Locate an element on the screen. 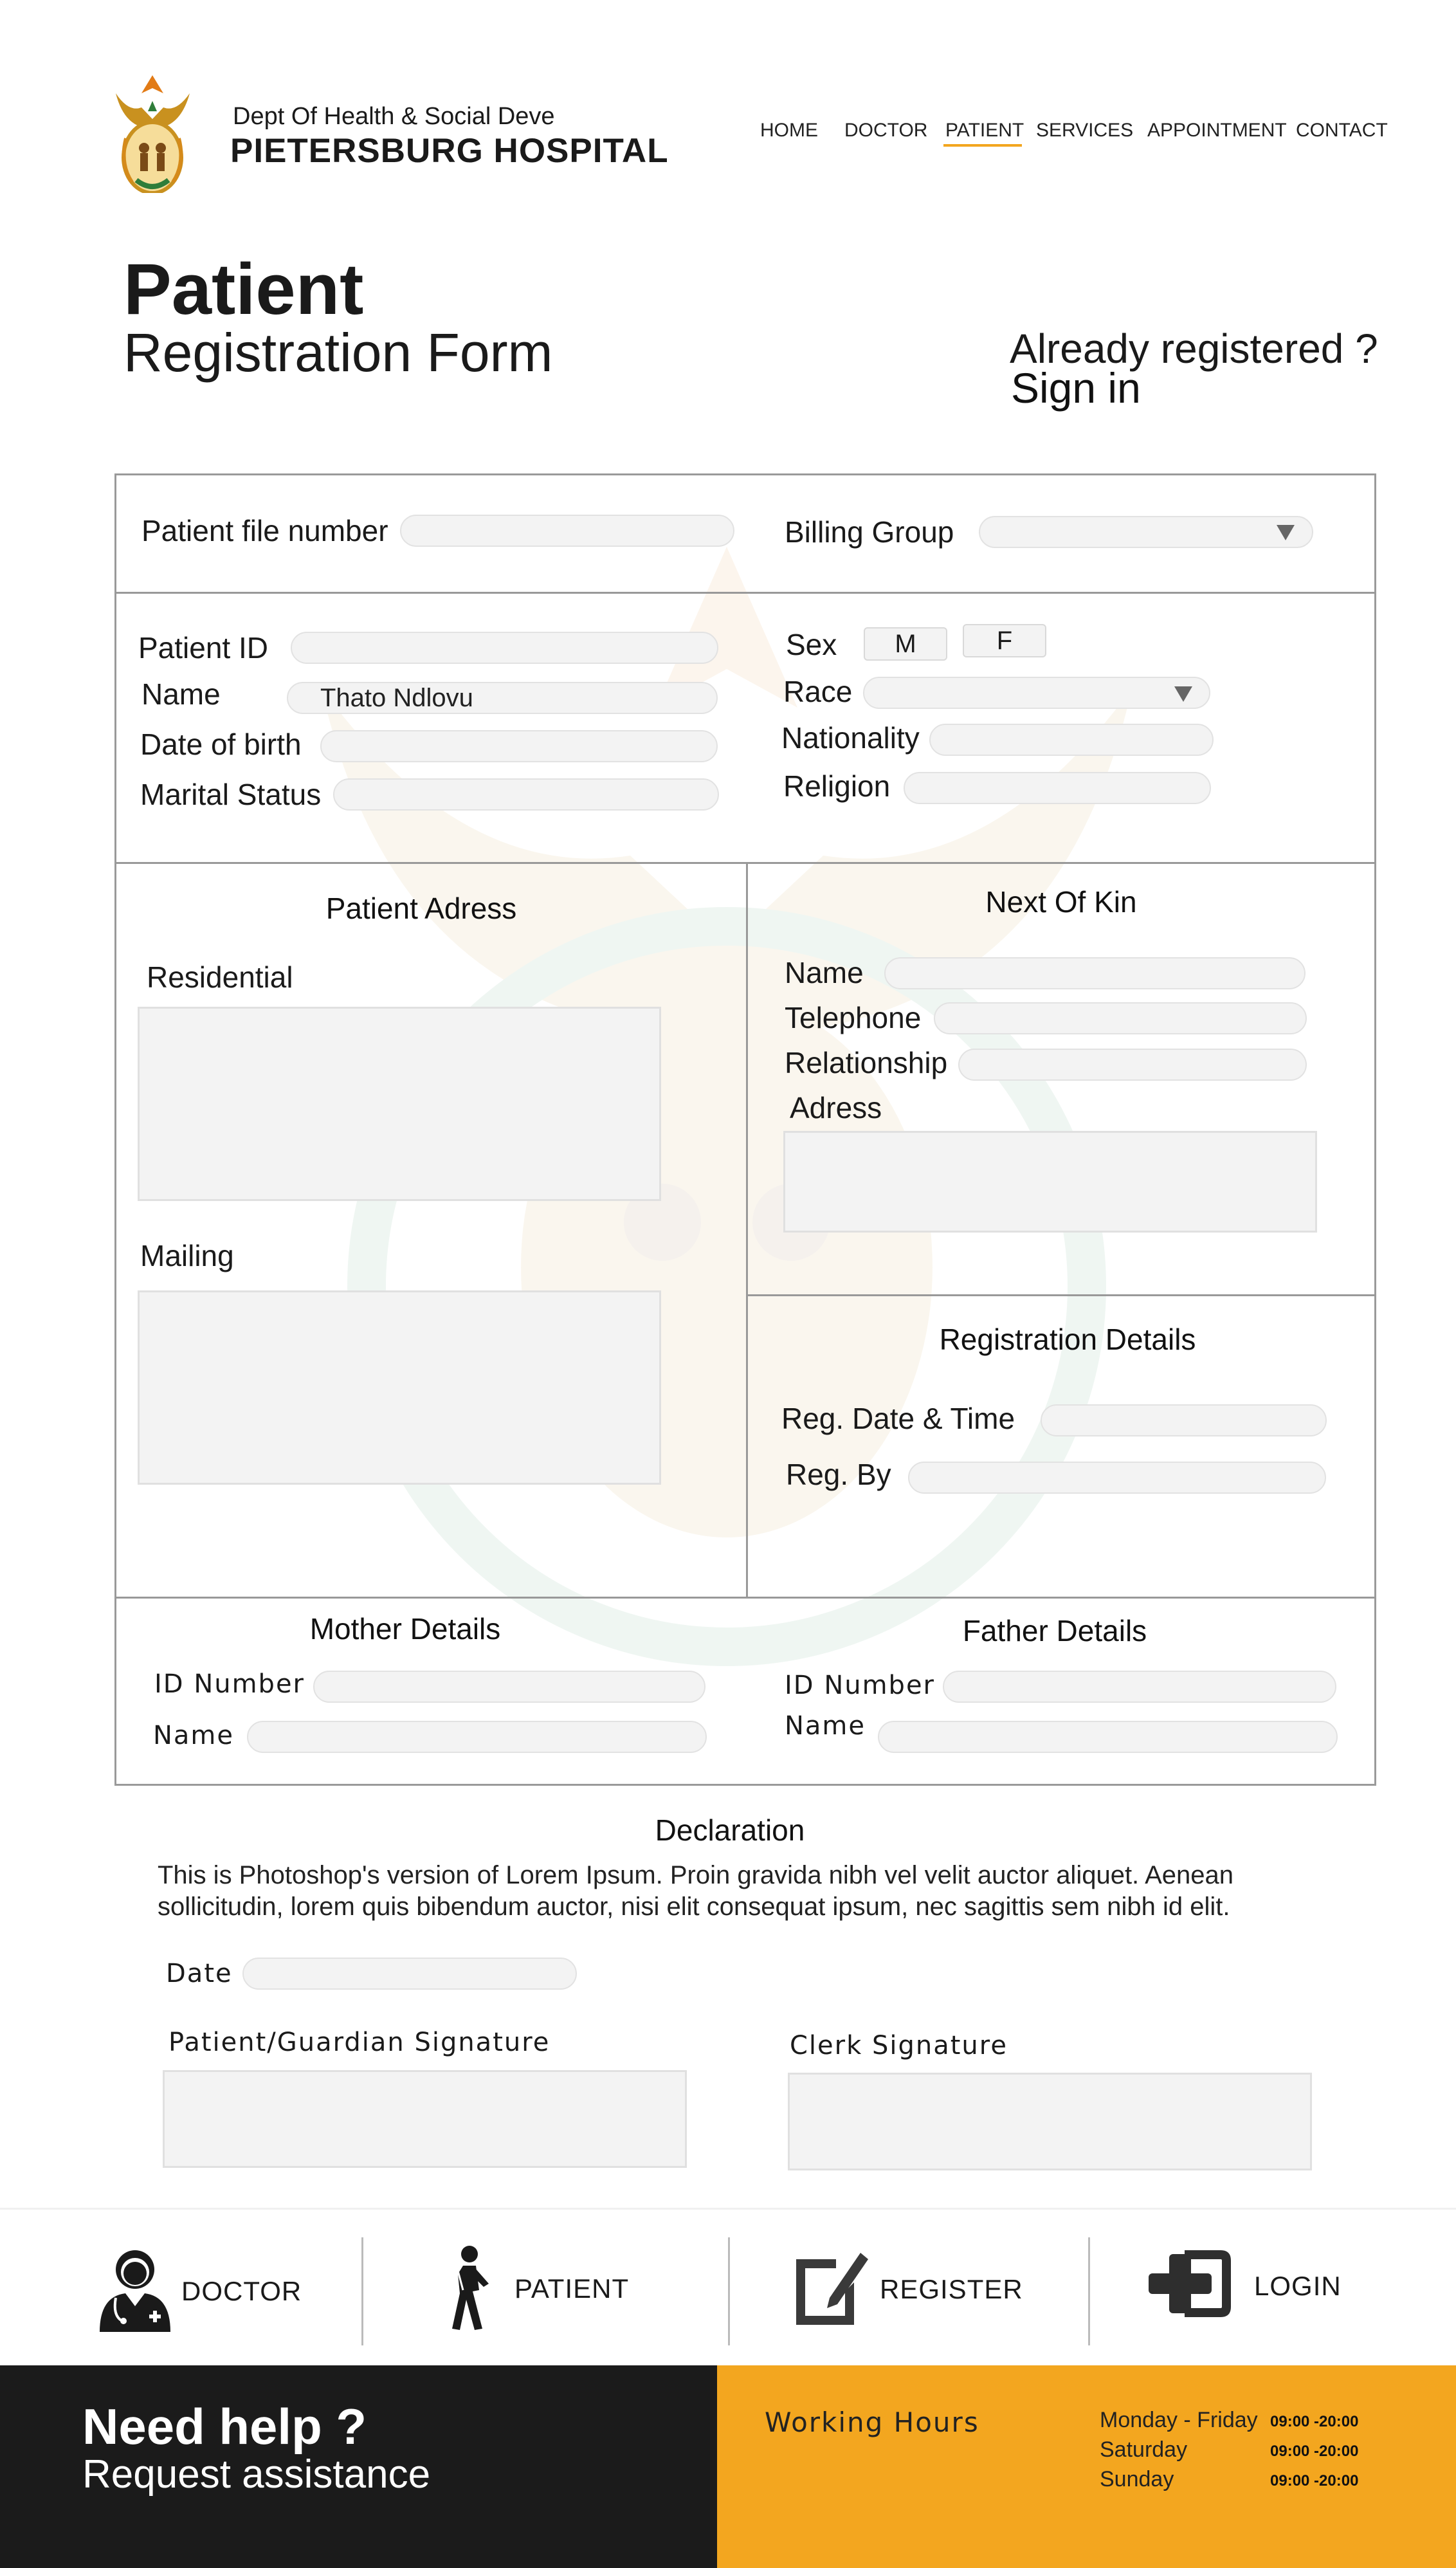 The width and height of the screenshot is (1456, 2568). quicklink-login: LOGIN is located at coordinates (1254, 2290).